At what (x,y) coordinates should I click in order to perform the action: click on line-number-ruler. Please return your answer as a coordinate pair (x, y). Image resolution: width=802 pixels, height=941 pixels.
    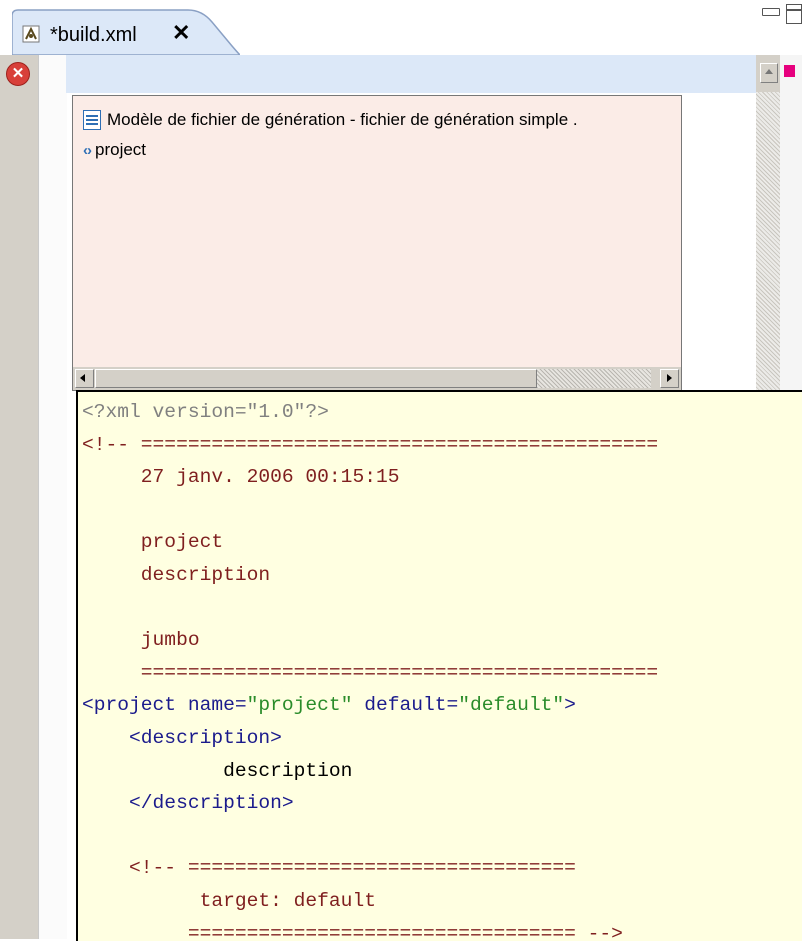
    Looking at the image, I should click on (52, 497).